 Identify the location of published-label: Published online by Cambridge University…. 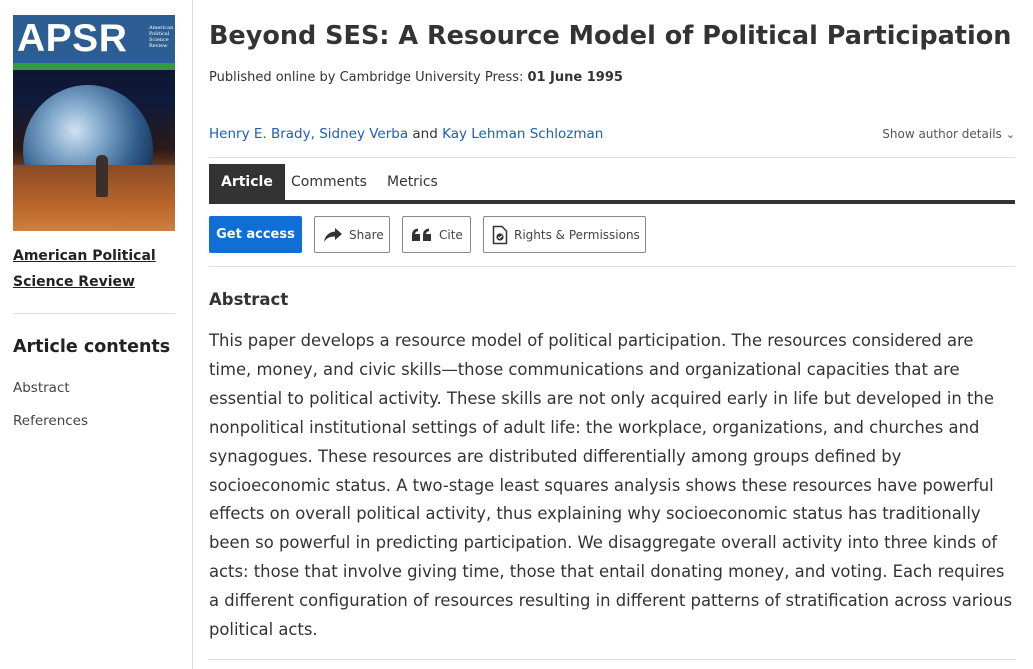
(366, 77).